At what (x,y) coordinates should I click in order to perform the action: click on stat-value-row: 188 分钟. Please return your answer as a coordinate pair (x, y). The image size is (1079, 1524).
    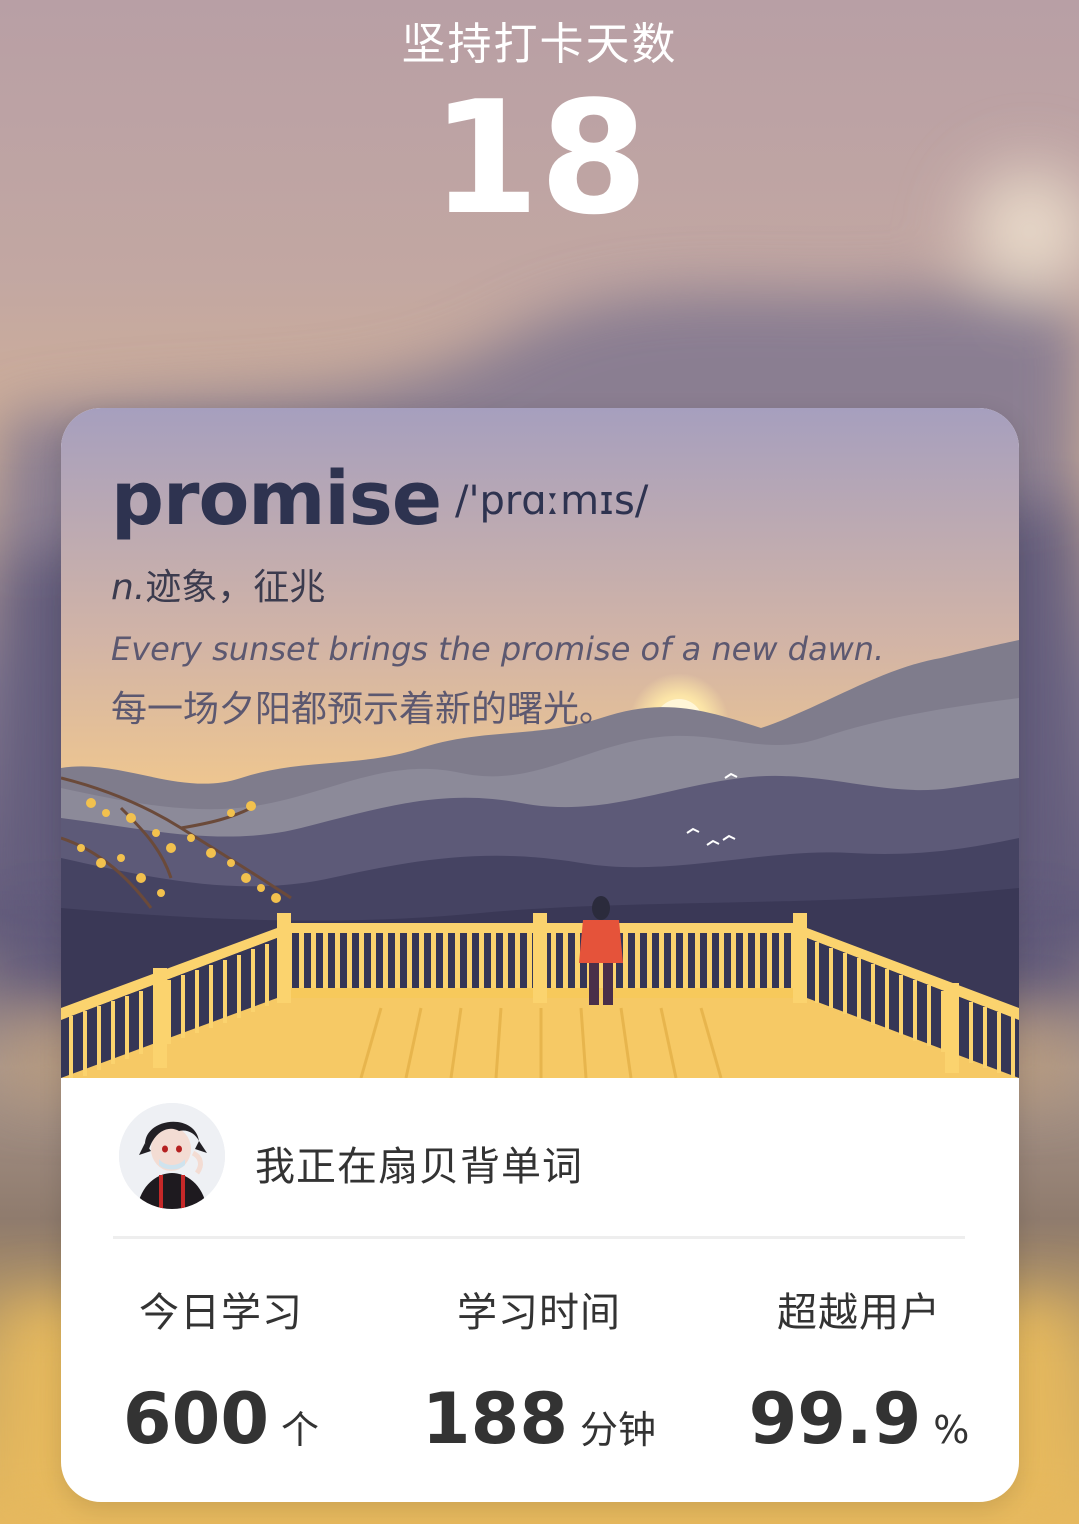
    Looking at the image, I should click on (539, 1419).